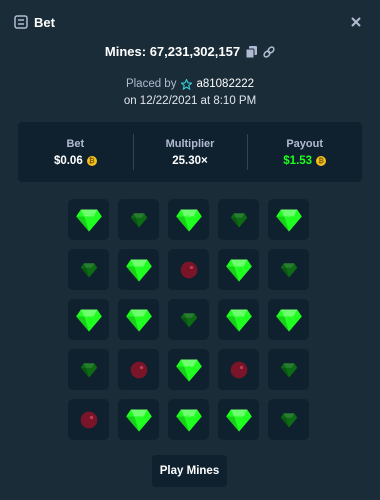 The image size is (380, 500). I want to click on payout-value: $1.53, so click(298, 160).